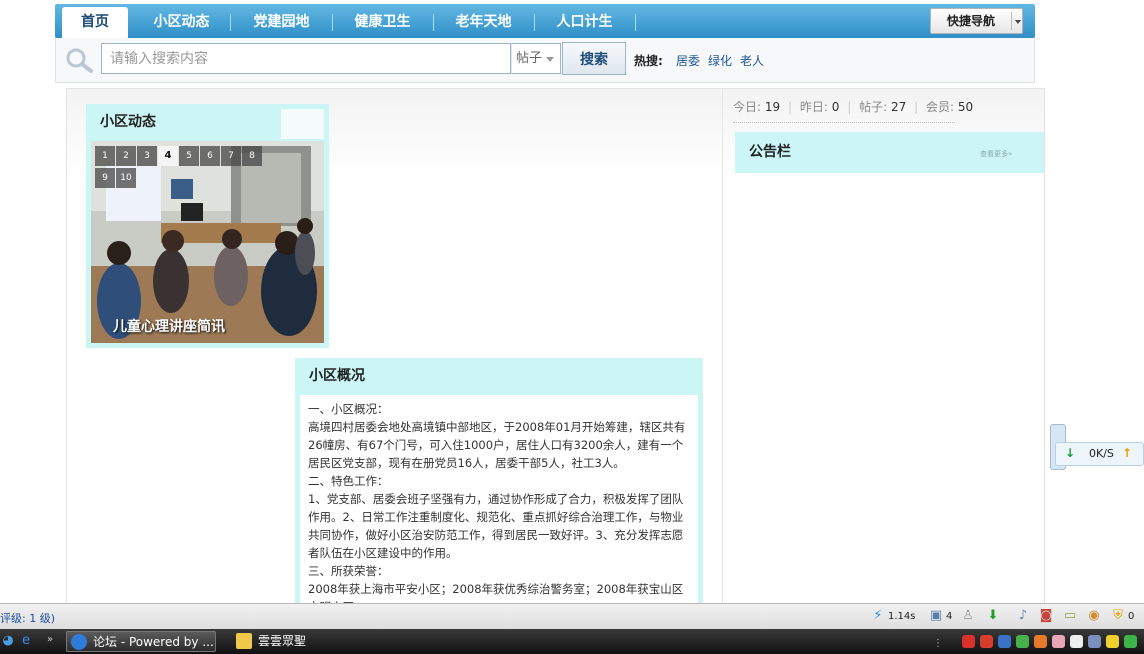  Describe the element at coordinates (722, 348) in the screenshot. I see `column-divider` at that location.